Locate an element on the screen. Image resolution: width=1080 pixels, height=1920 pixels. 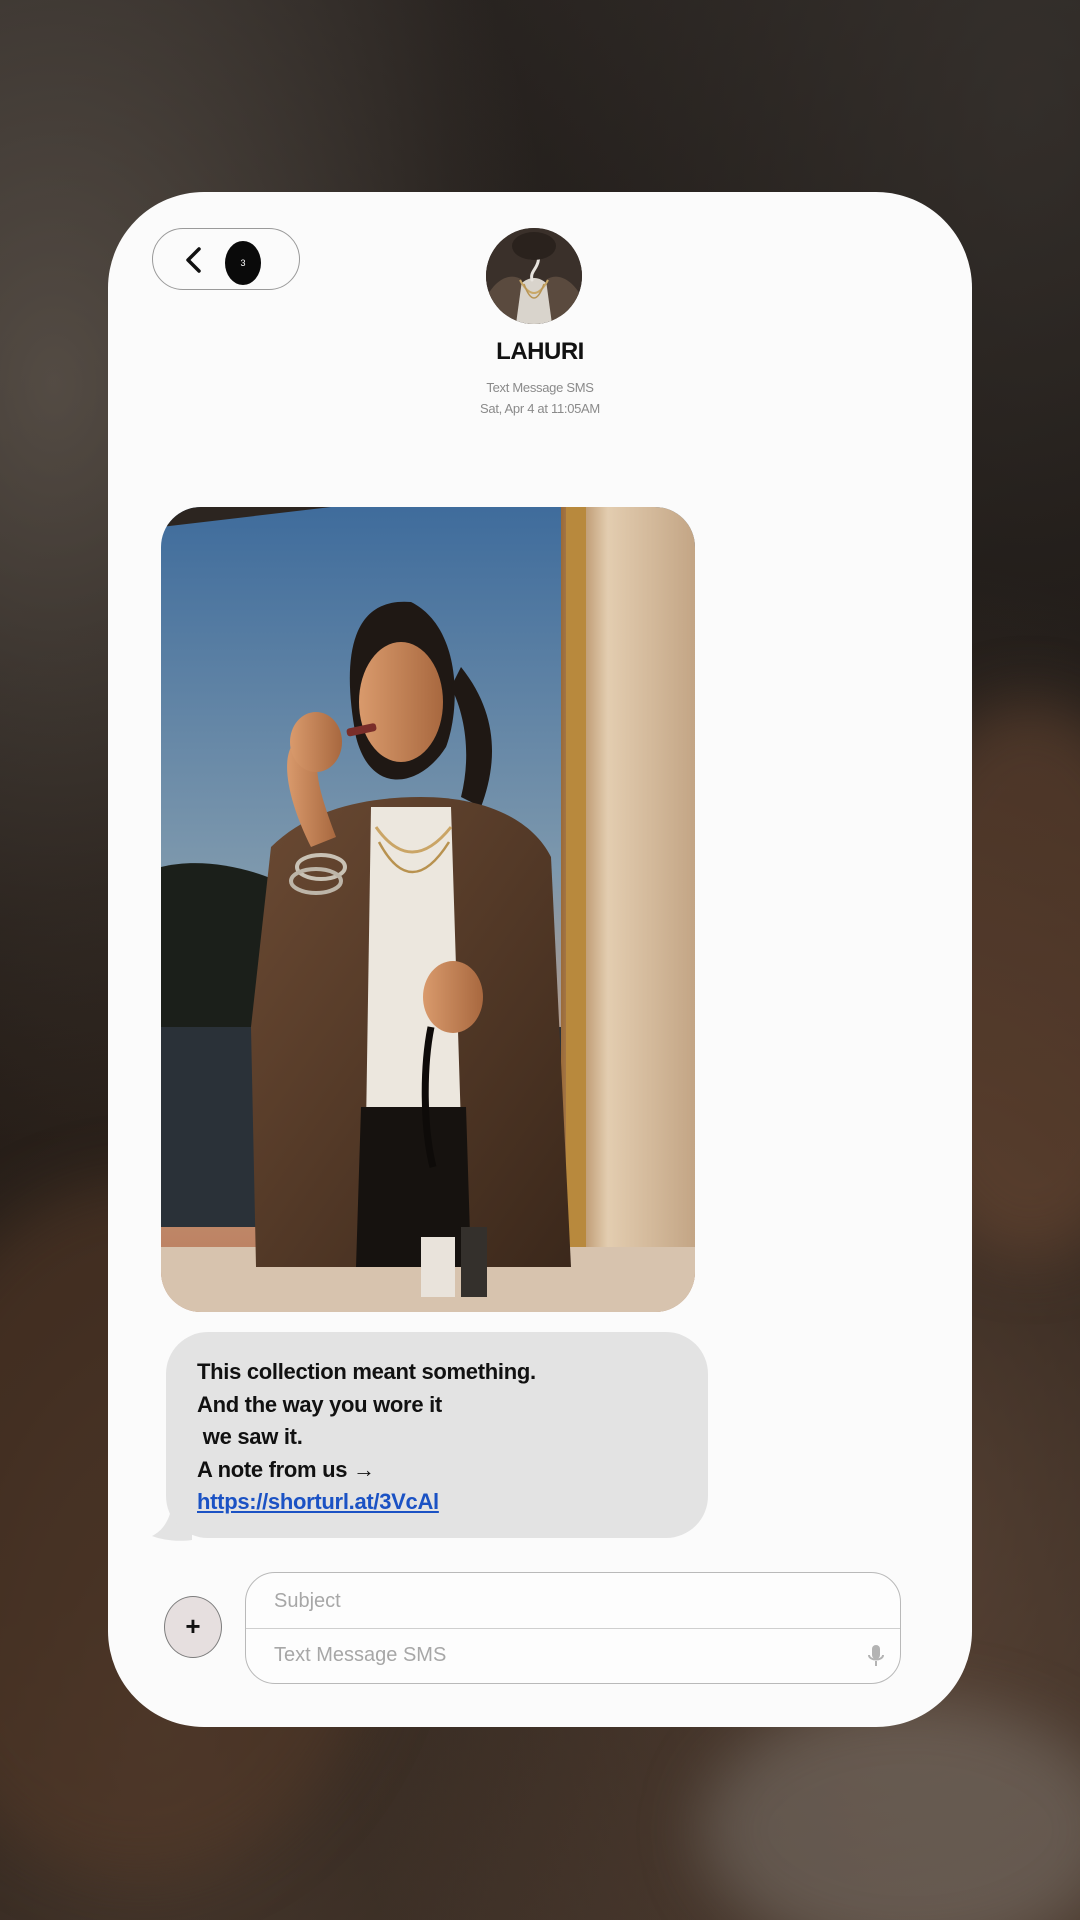
channel-label: Text Message SMS is located at coordinates (540, 387).